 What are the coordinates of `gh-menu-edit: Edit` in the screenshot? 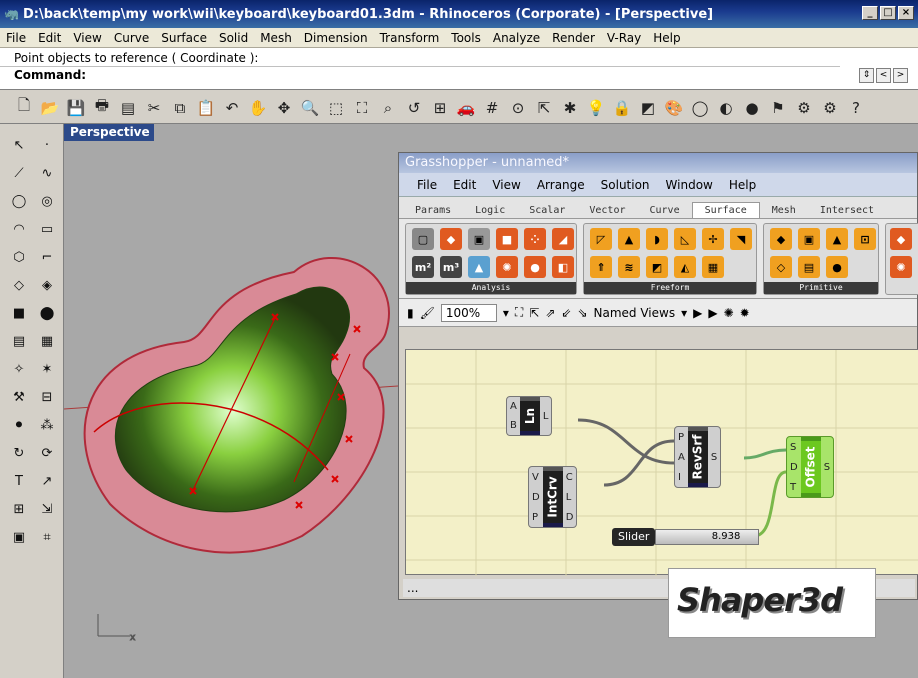 It's located at (464, 185).